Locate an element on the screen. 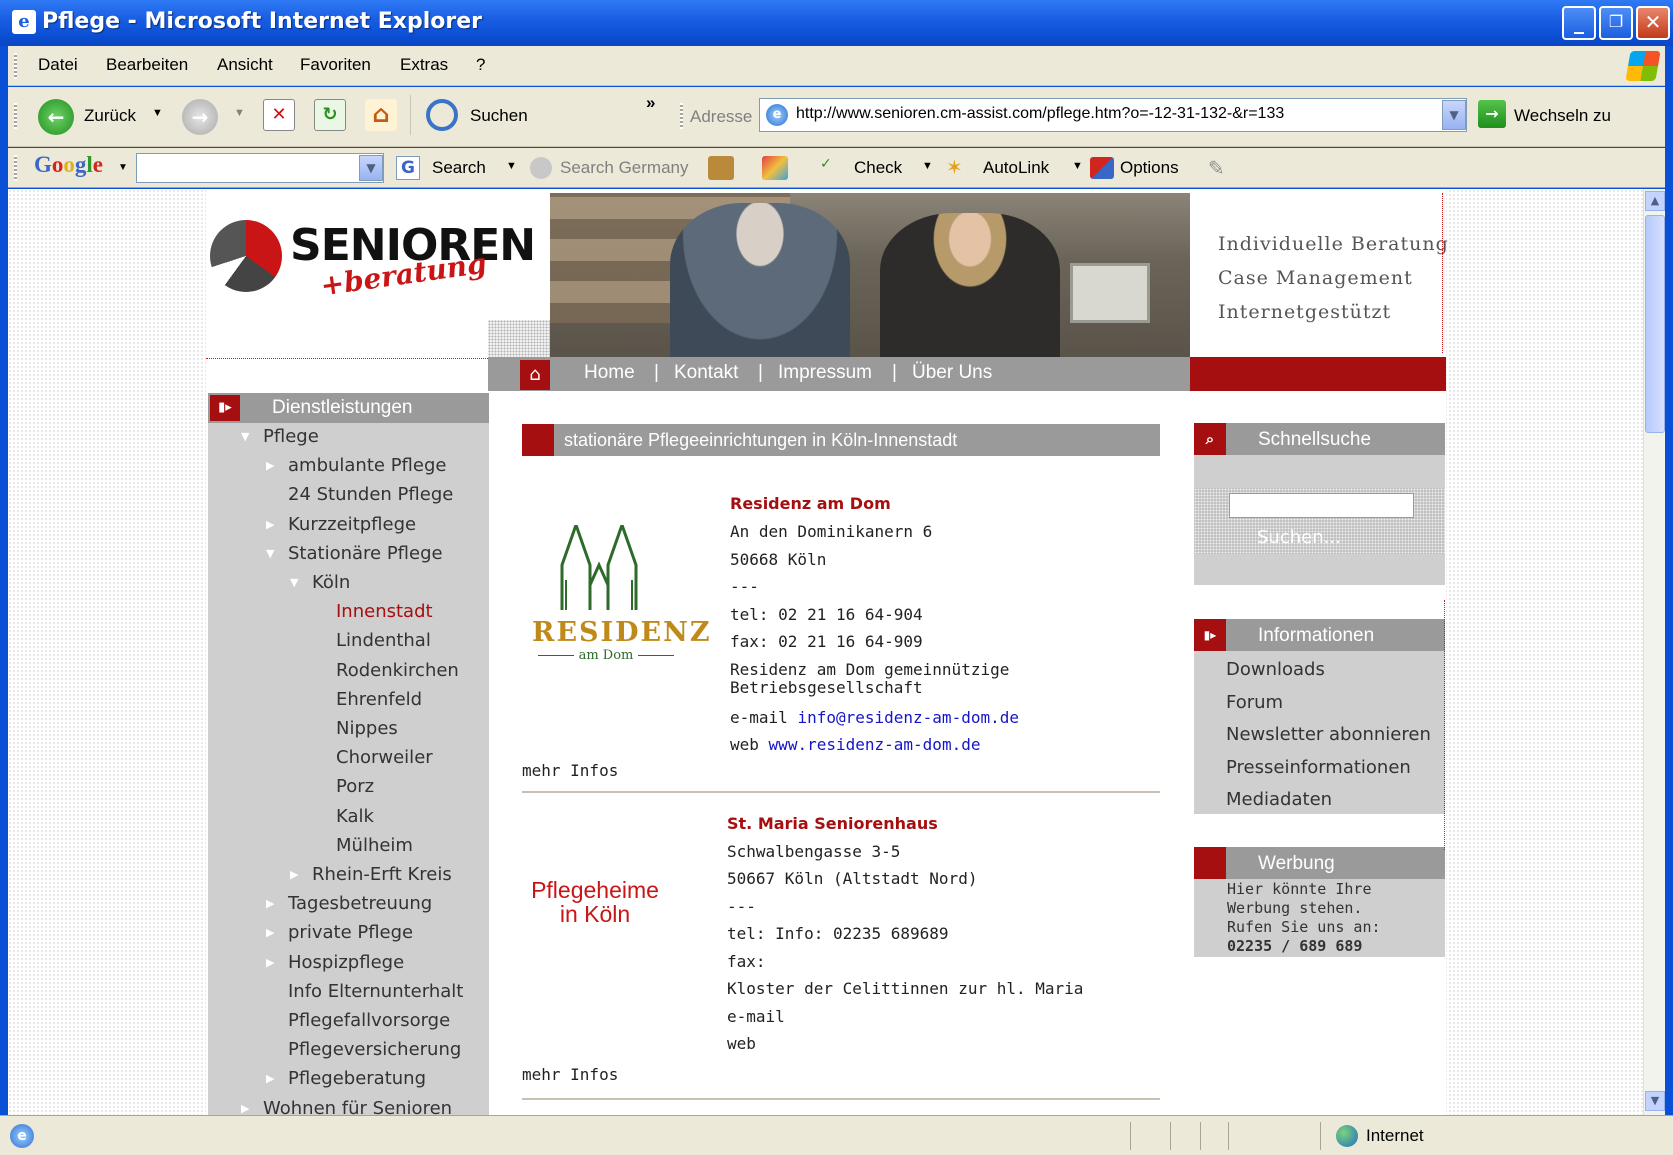  sidebar-item-mülheim: Mülheim is located at coordinates (374, 845).